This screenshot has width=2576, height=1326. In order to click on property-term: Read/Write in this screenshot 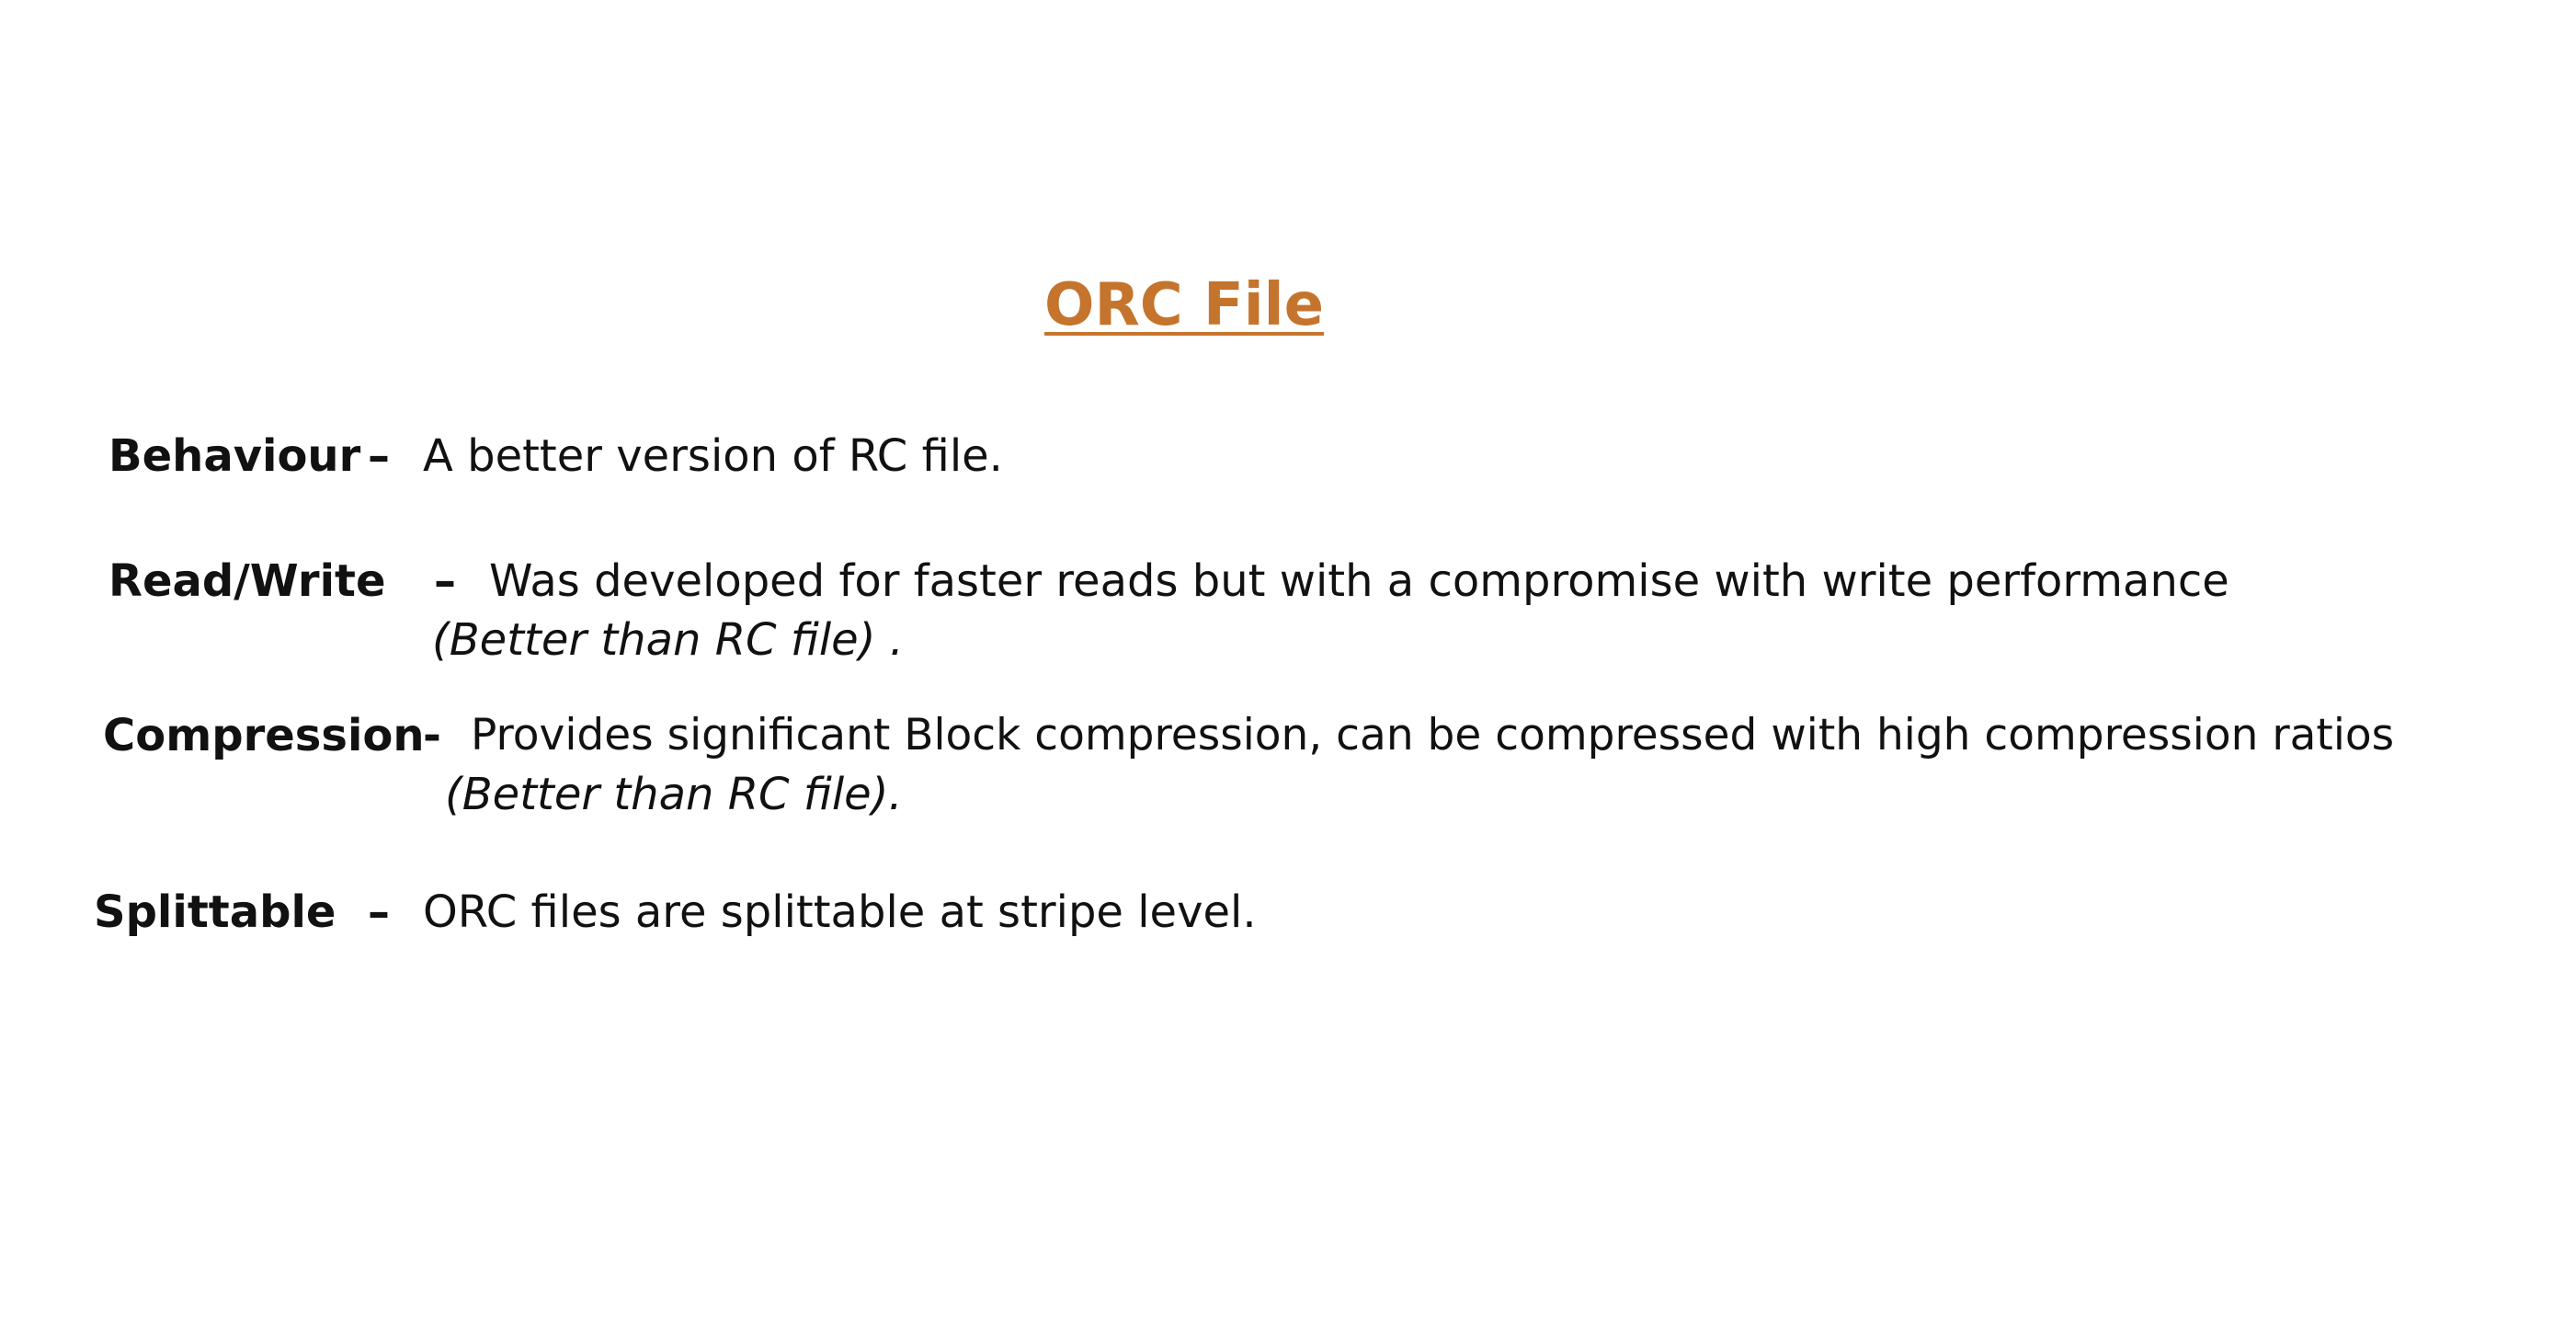, I will do `click(247, 581)`.